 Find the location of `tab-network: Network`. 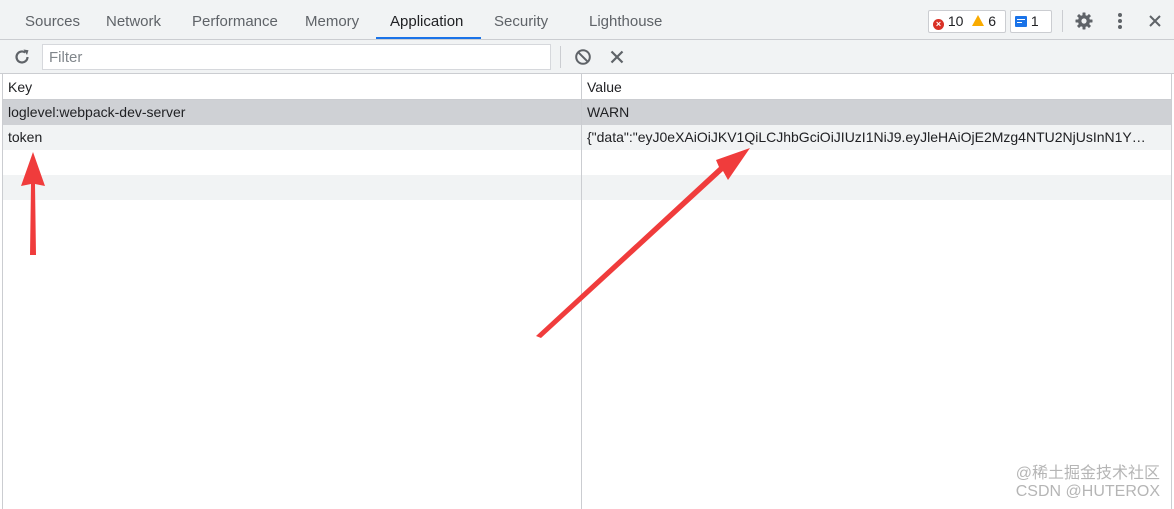

tab-network: Network is located at coordinates (133, 20).